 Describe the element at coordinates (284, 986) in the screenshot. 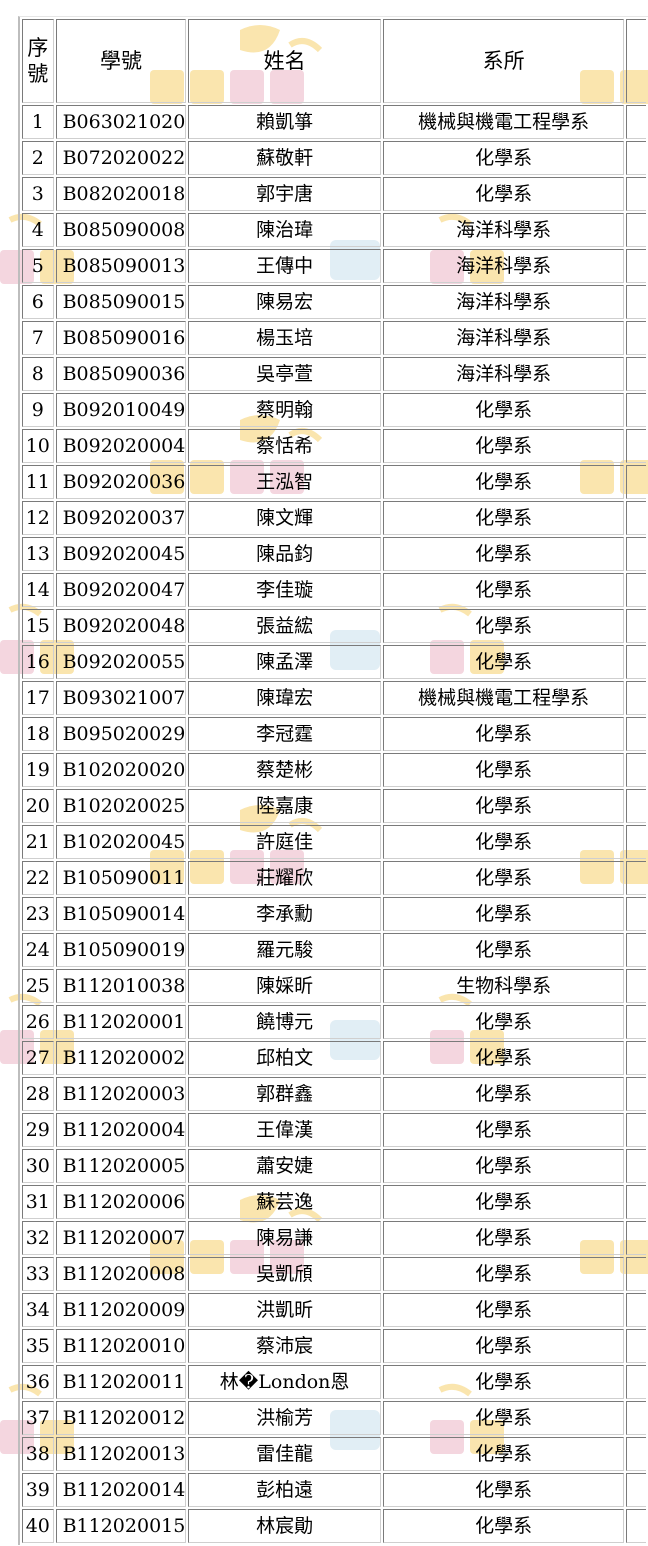

I see `row-name: 陳婇昕` at that location.